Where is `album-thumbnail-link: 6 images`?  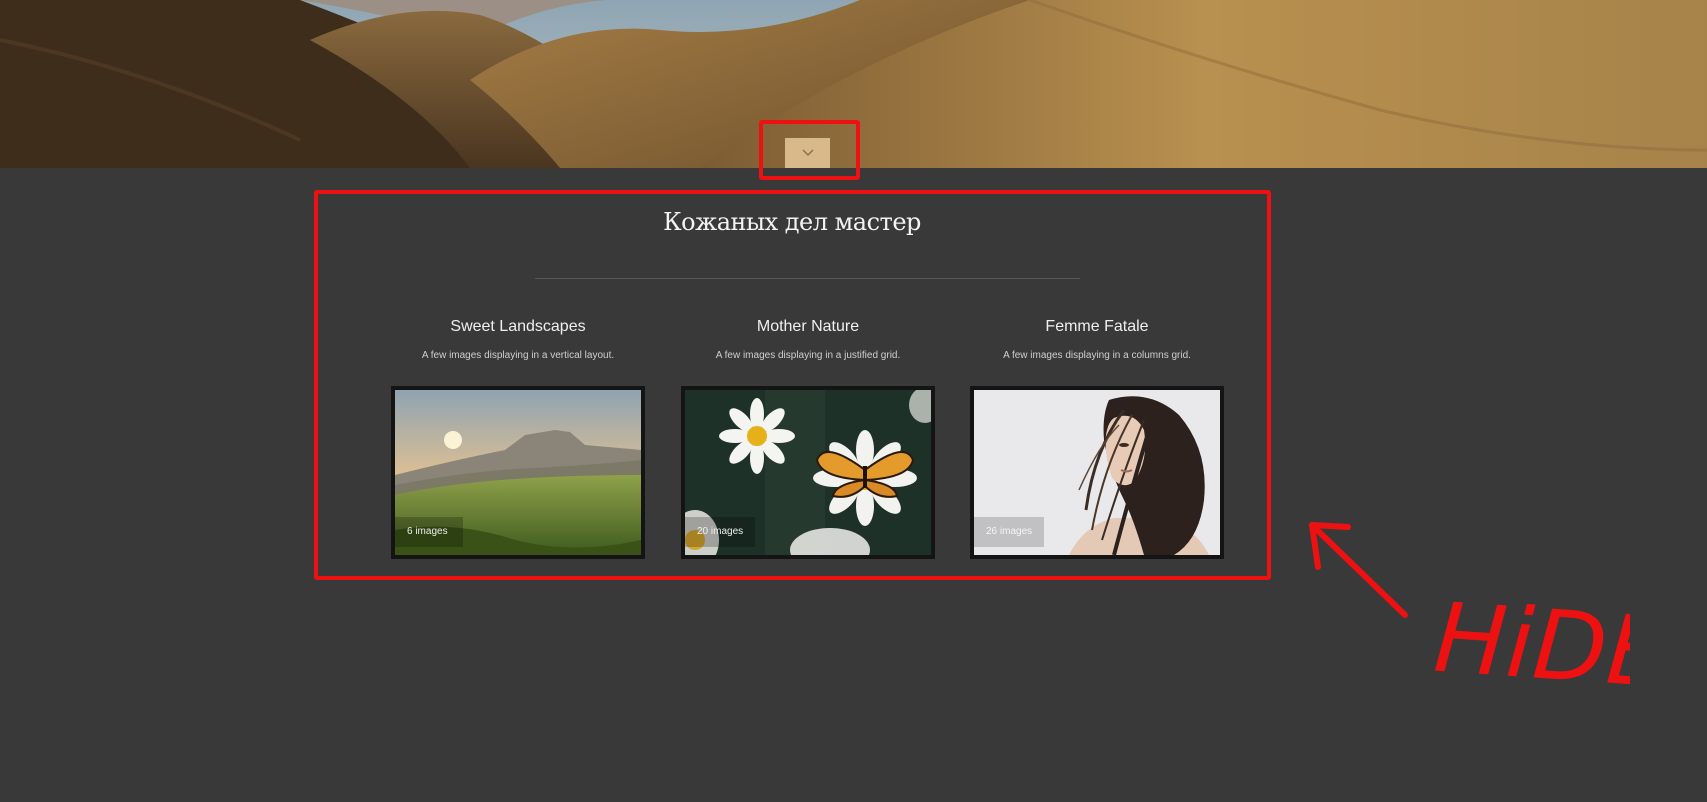 album-thumbnail-link: 6 images is located at coordinates (518, 472).